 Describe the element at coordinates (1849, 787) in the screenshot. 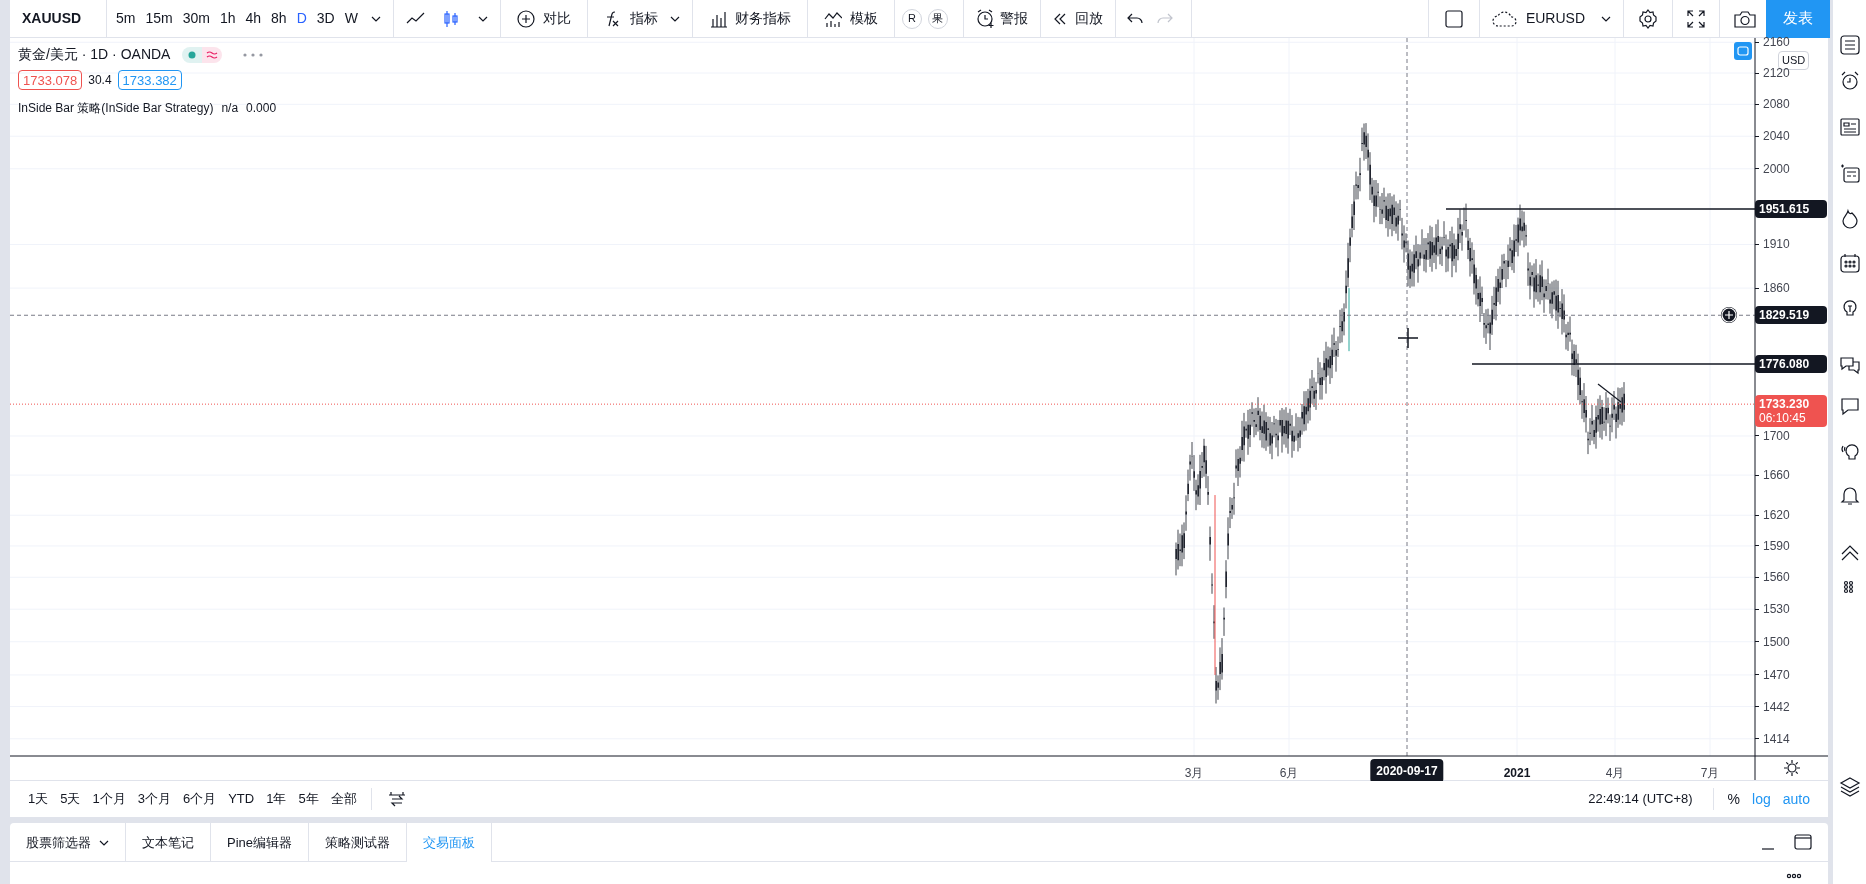

I see `layers-icon` at that location.